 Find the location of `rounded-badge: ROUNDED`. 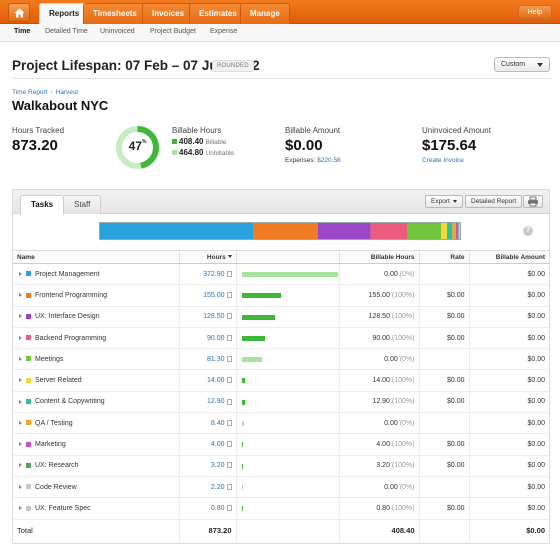

rounded-badge: ROUNDED is located at coordinates (233, 66).